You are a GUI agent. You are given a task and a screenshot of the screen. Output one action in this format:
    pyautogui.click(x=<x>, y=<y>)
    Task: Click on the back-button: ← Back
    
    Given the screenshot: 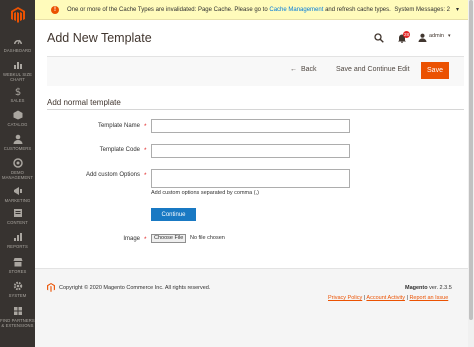 What is the action you would take?
    pyautogui.click(x=303, y=69)
    